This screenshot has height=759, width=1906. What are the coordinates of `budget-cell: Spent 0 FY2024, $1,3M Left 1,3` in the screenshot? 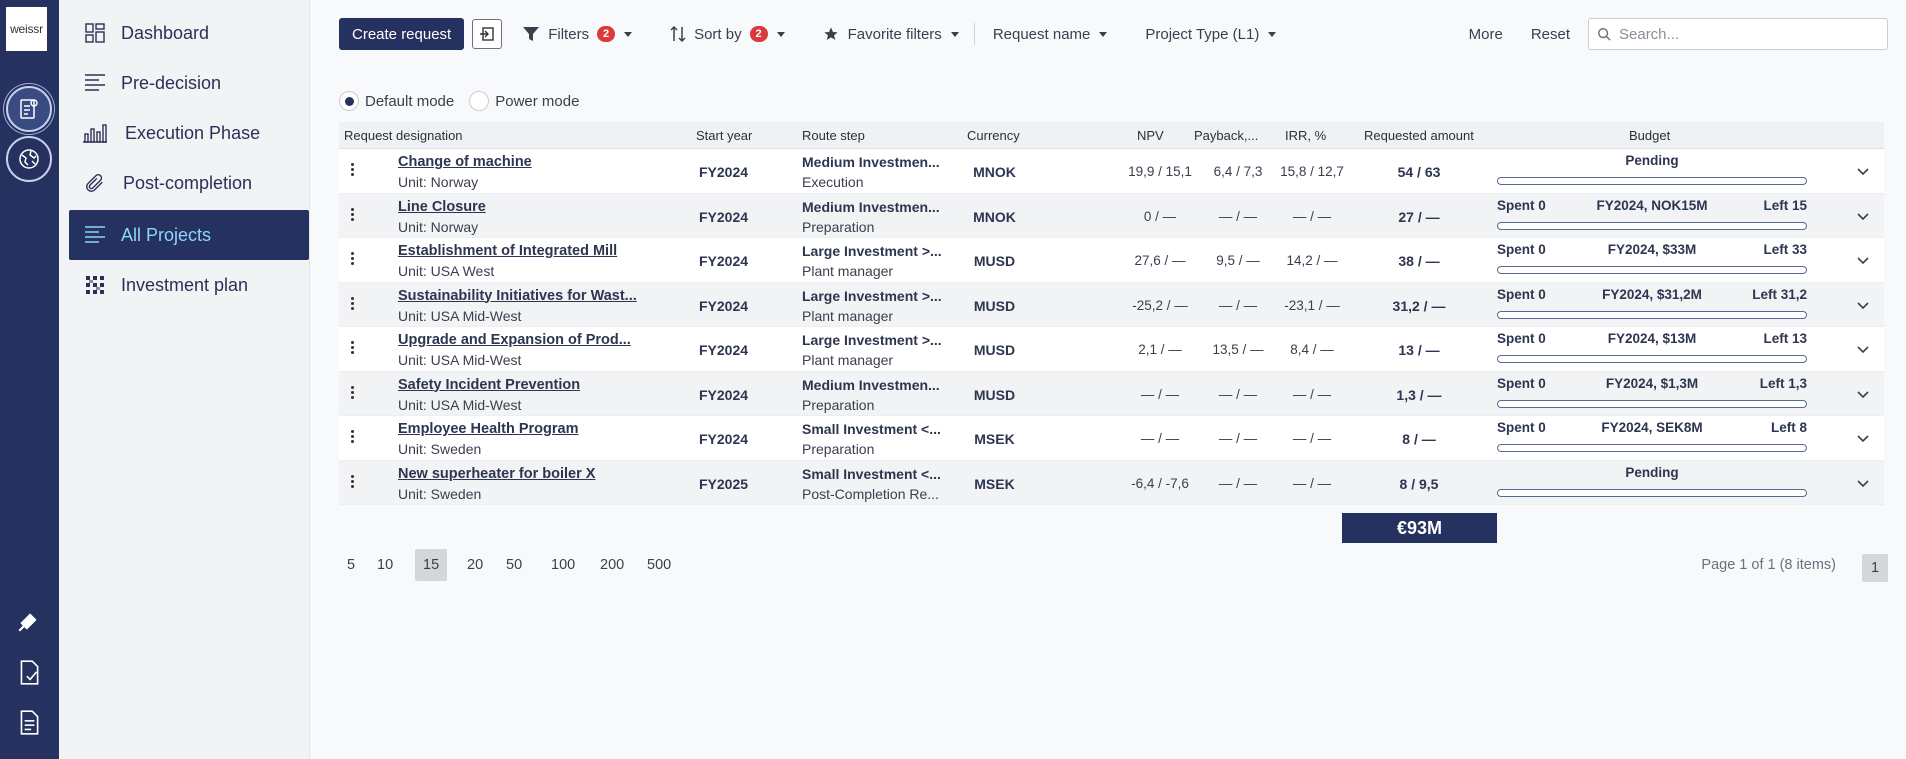 It's located at (1652, 394).